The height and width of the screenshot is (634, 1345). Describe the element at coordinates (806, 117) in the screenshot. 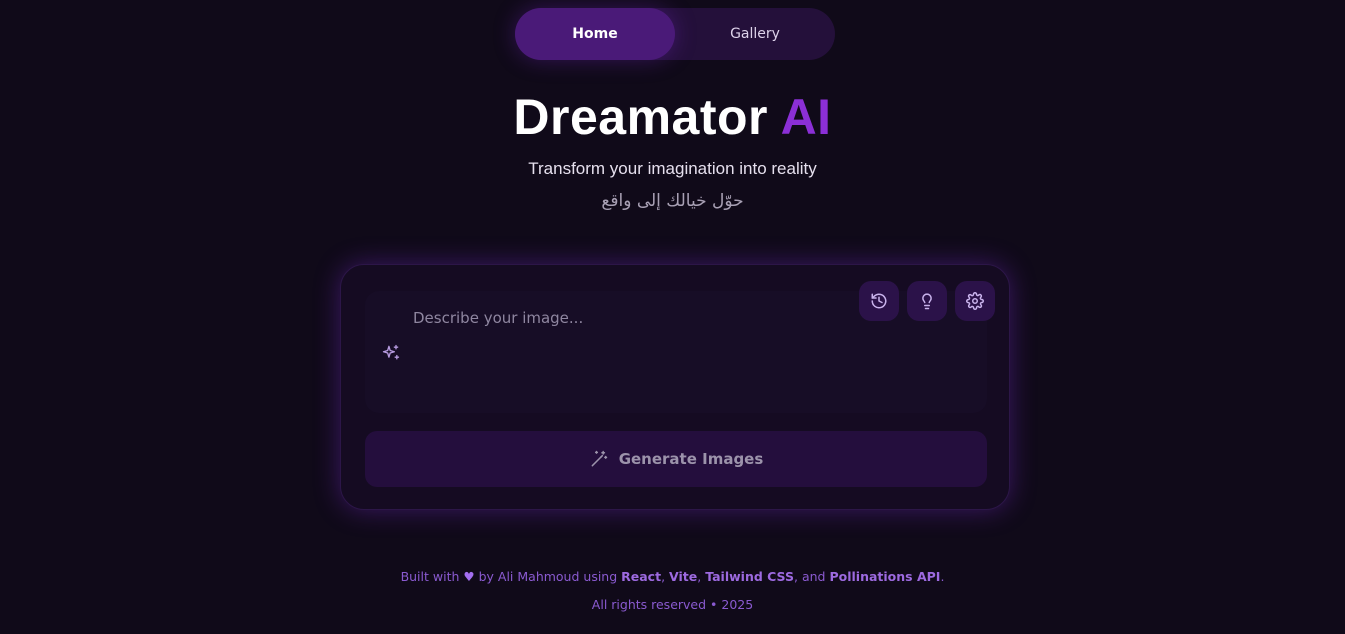

I see `app-title-accent: AI` at that location.